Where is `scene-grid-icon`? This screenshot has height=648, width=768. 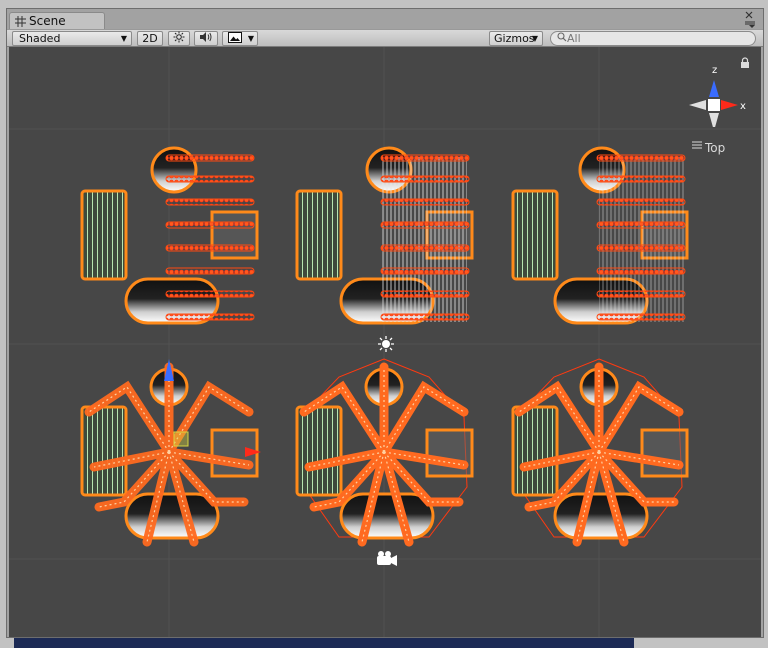 scene-grid-icon is located at coordinates (20, 21).